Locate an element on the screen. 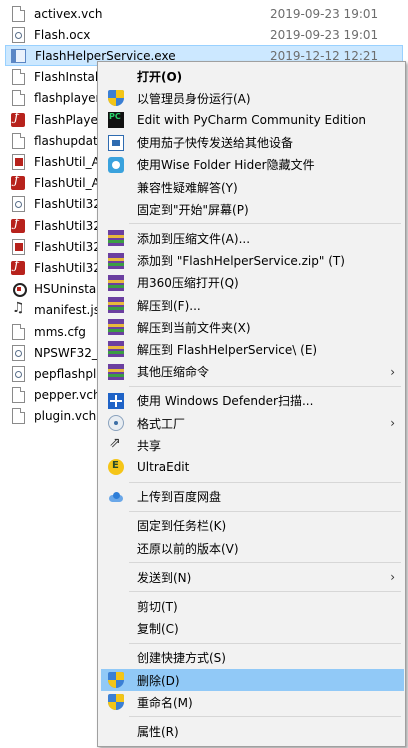 The width and height of the screenshot is (408, 748). menu-item: 使用Wise Folder Hider隐藏文件 is located at coordinates (252, 165).